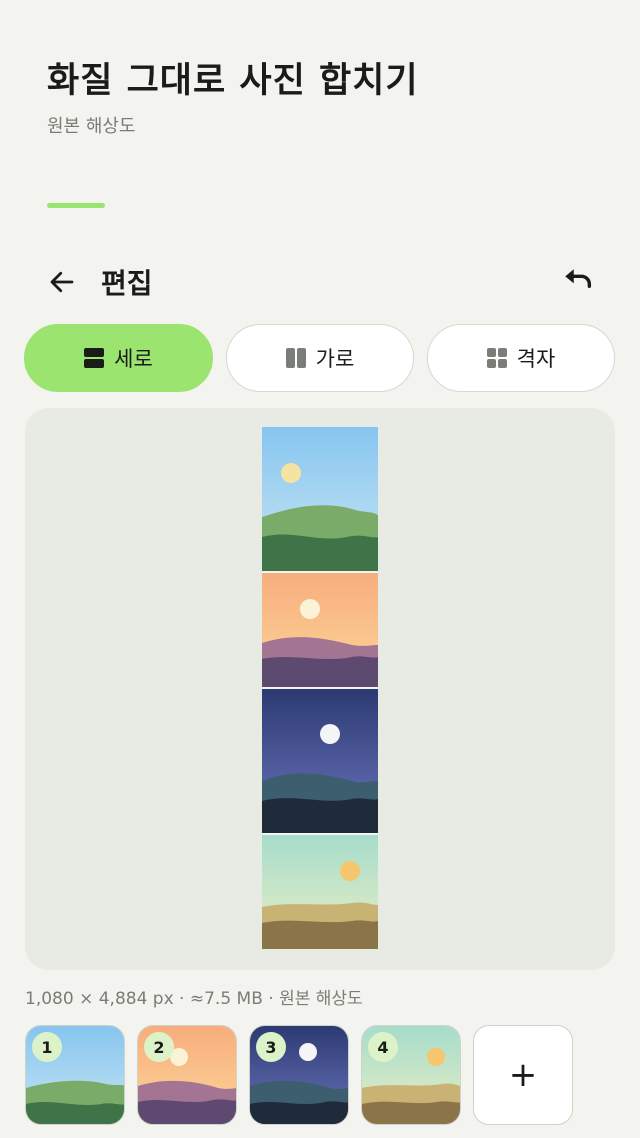 This screenshot has width=640, height=1138. I want to click on layout-grid-button: 격자, so click(521, 358).